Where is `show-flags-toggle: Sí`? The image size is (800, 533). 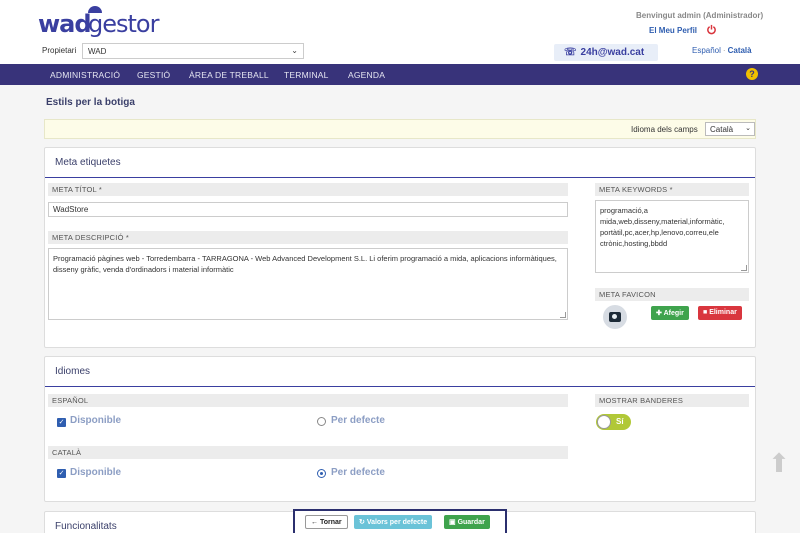 show-flags-toggle: Sí is located at coordinates (613, 422).